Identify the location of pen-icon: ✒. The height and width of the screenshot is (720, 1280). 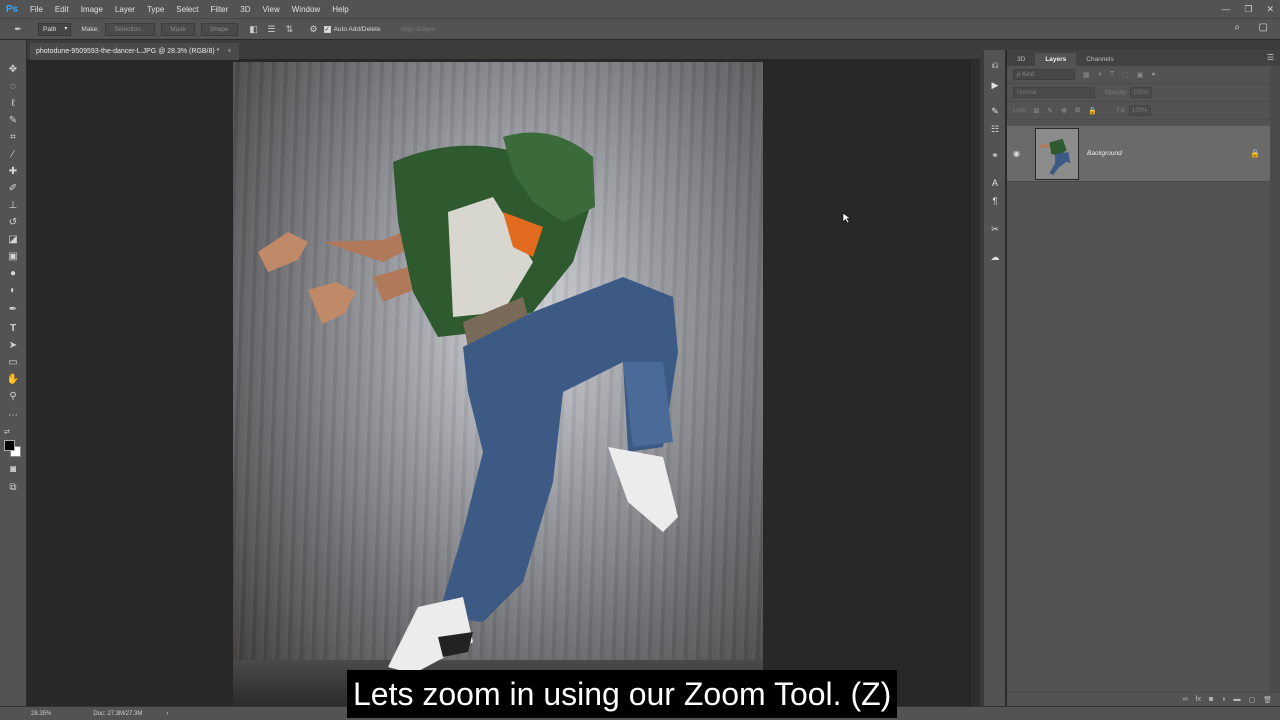
(18, 29).